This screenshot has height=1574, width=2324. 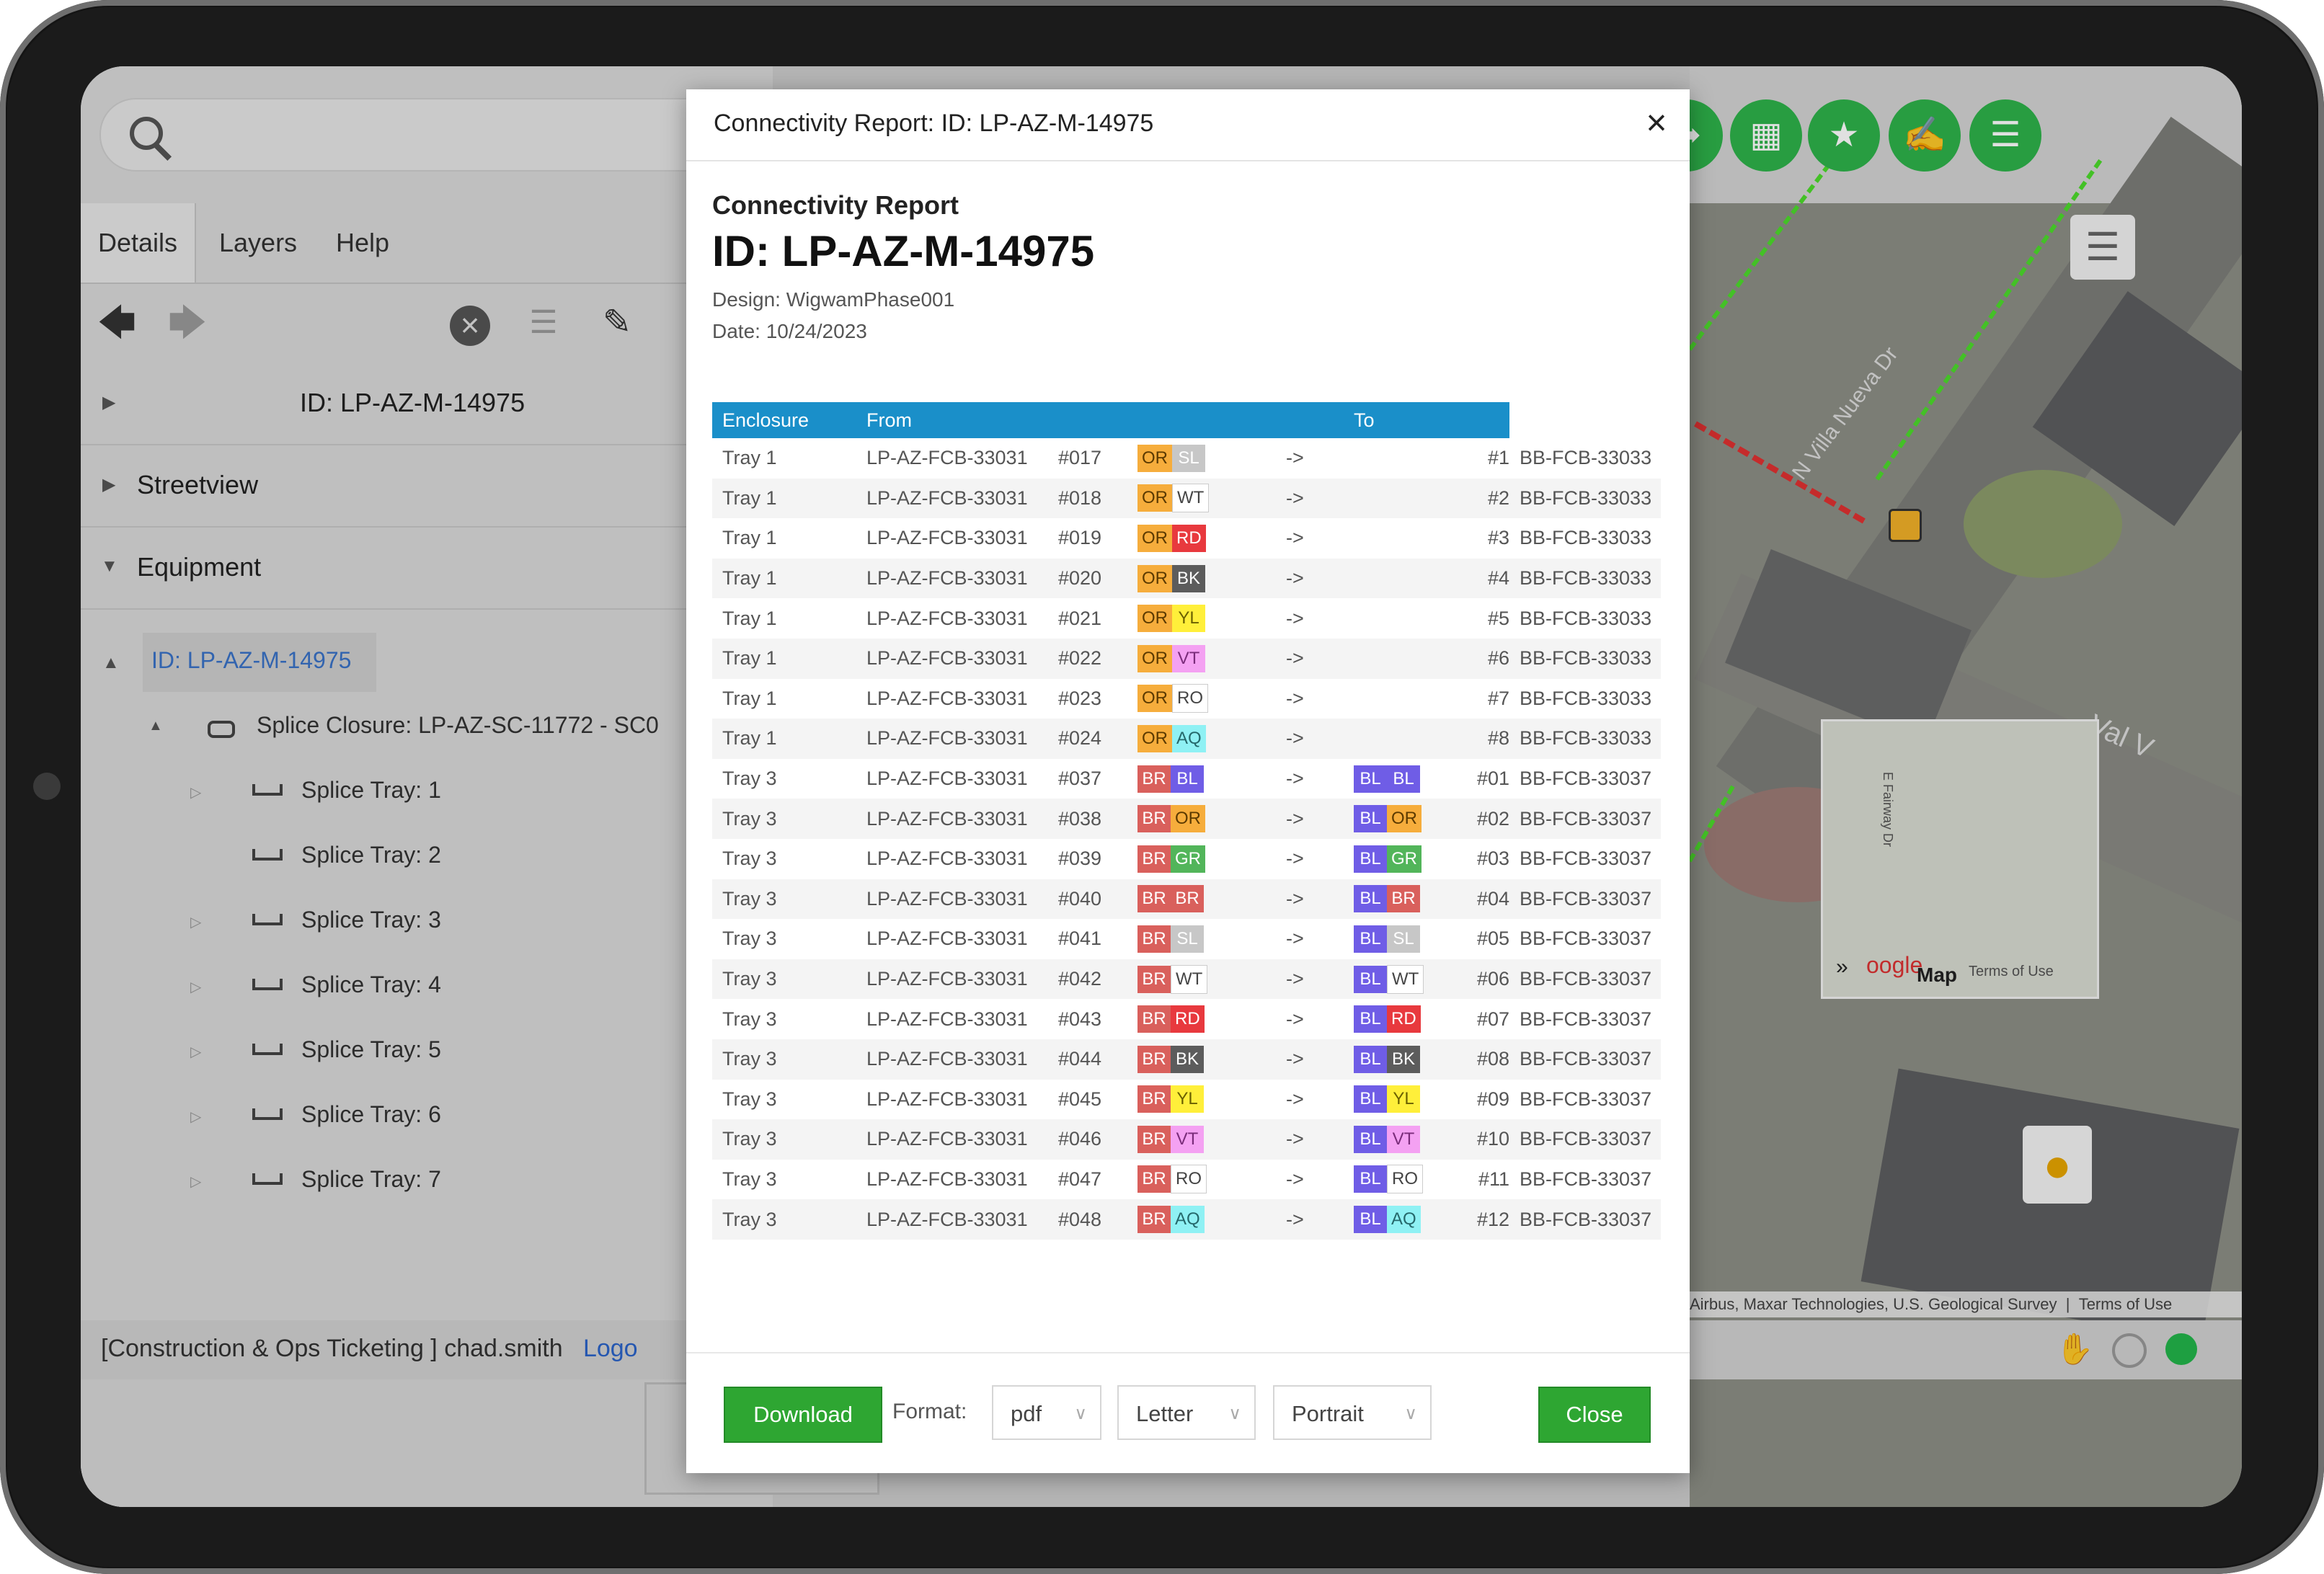 What do you see at coordinates (1480, 498) in the screenshot?
I see `to-fiber-number-cell: #2` at bounding box center [1480, 498].